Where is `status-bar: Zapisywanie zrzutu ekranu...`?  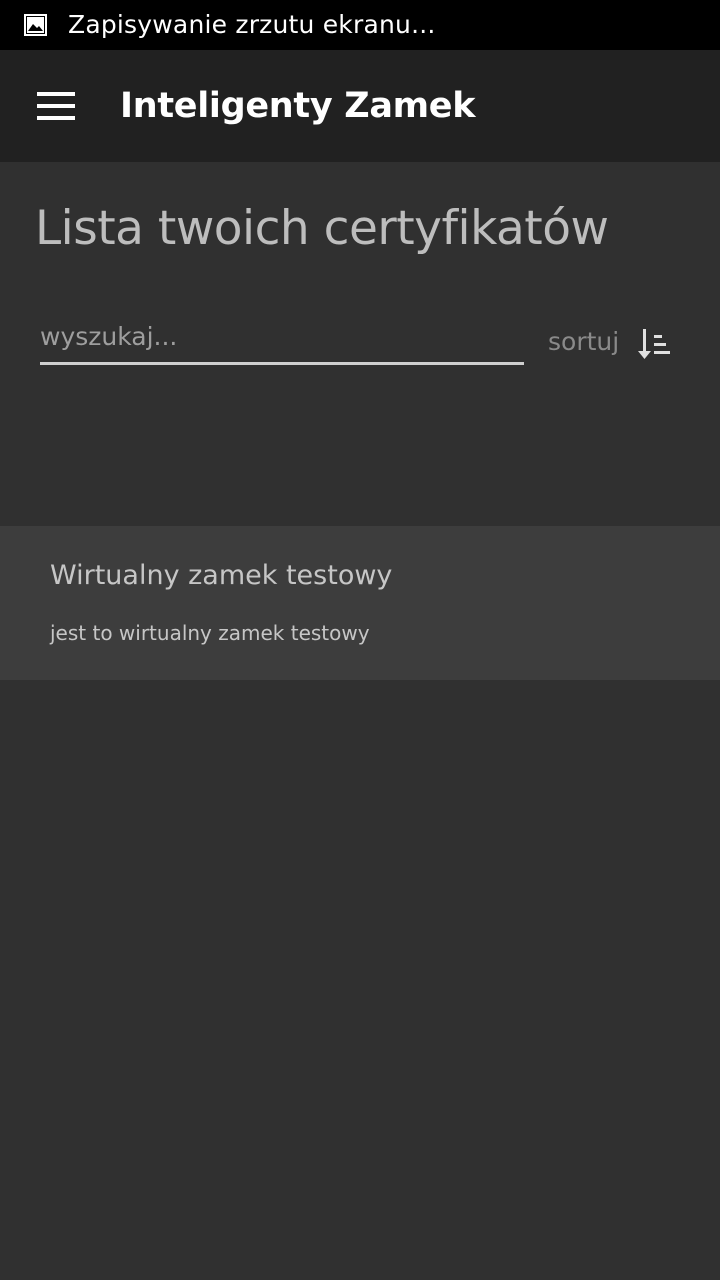 status-bar: Zapisywanie zrzutu ekranu... is located at coordinates (360, 25).